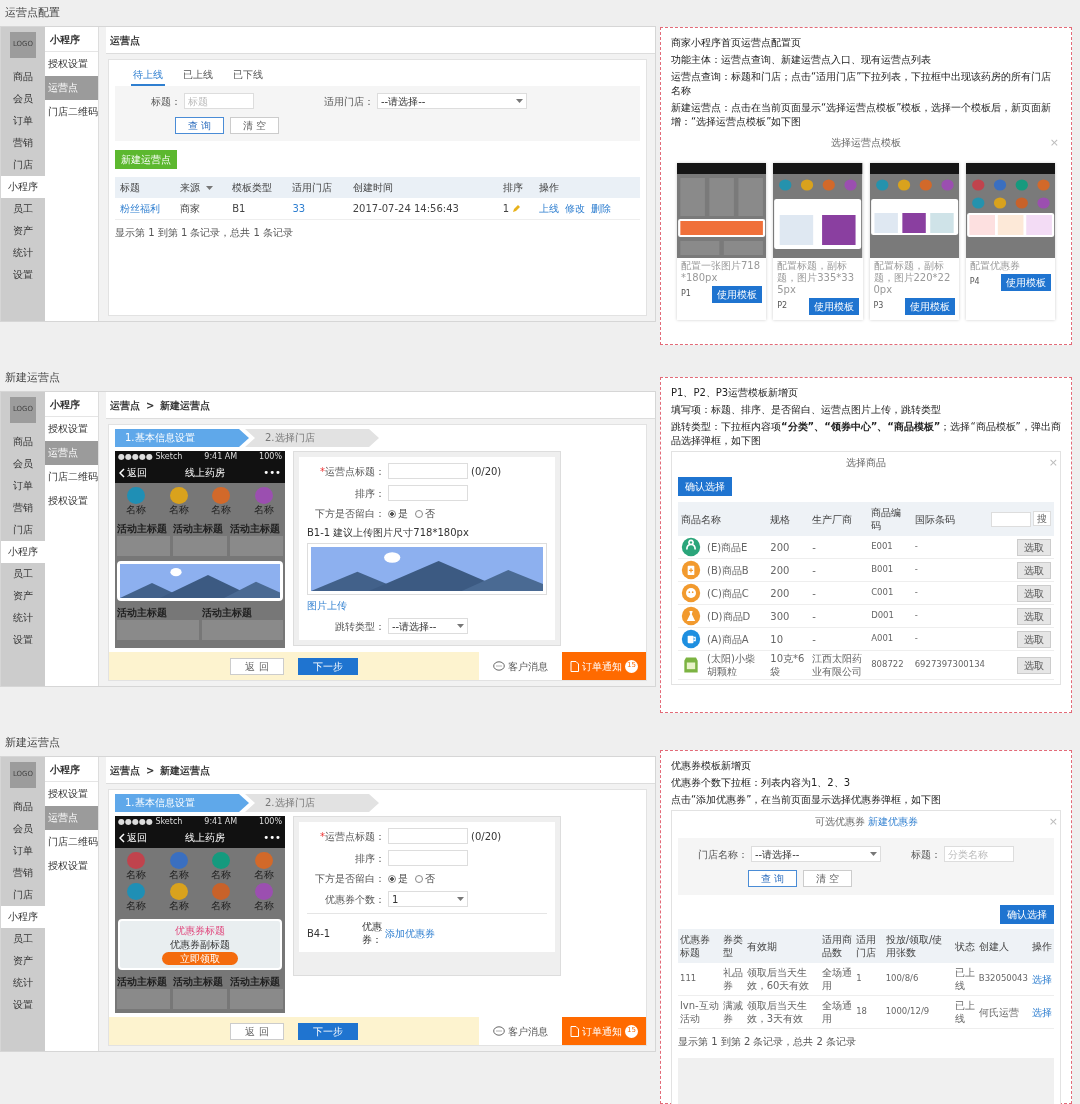 Image resolution: width=1080 pixels, height=1104 pixels. Describe the element at coordinates (327, 605) in the screenshot. I see `upload-link: 图片上传` at that location.